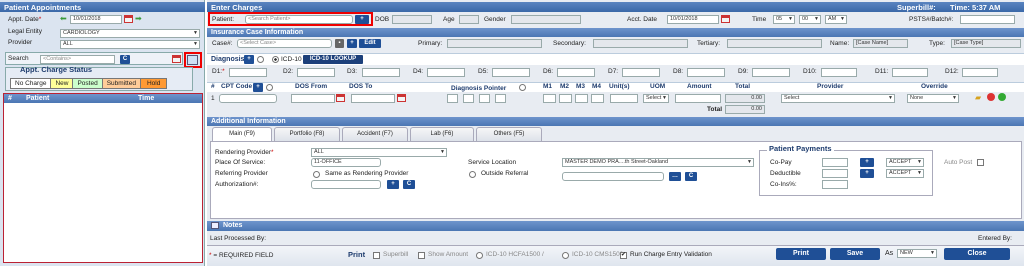 This screenshot has width=1024, height=266. Describe the element at coordinates (339, 43) in the screenshot. I see `case-options-button: ▪` at that location.